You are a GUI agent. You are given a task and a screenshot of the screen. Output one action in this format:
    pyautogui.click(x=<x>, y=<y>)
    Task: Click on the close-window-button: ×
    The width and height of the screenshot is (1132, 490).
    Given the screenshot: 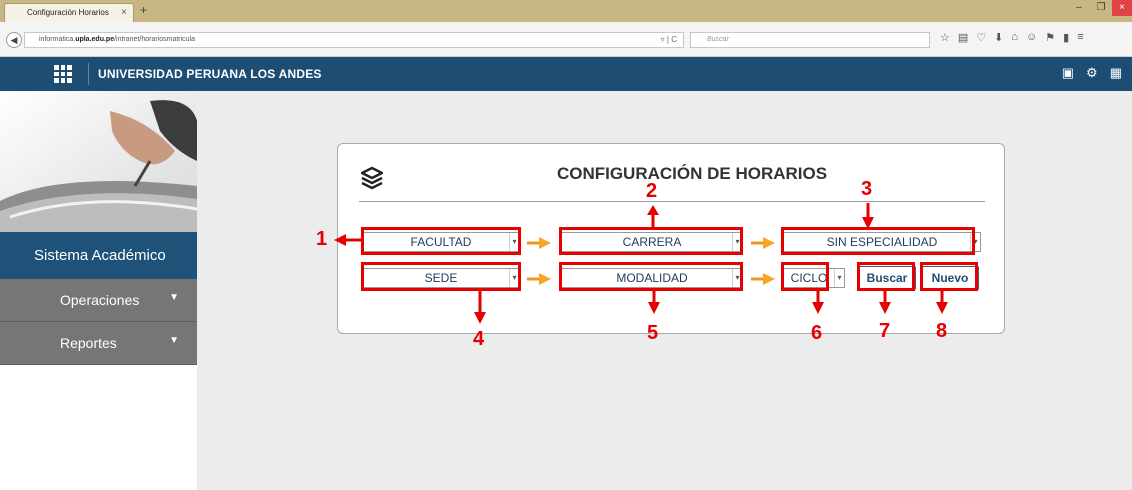 What is the action you would take?
    pyautogui.click(x=1122, y=8)
    